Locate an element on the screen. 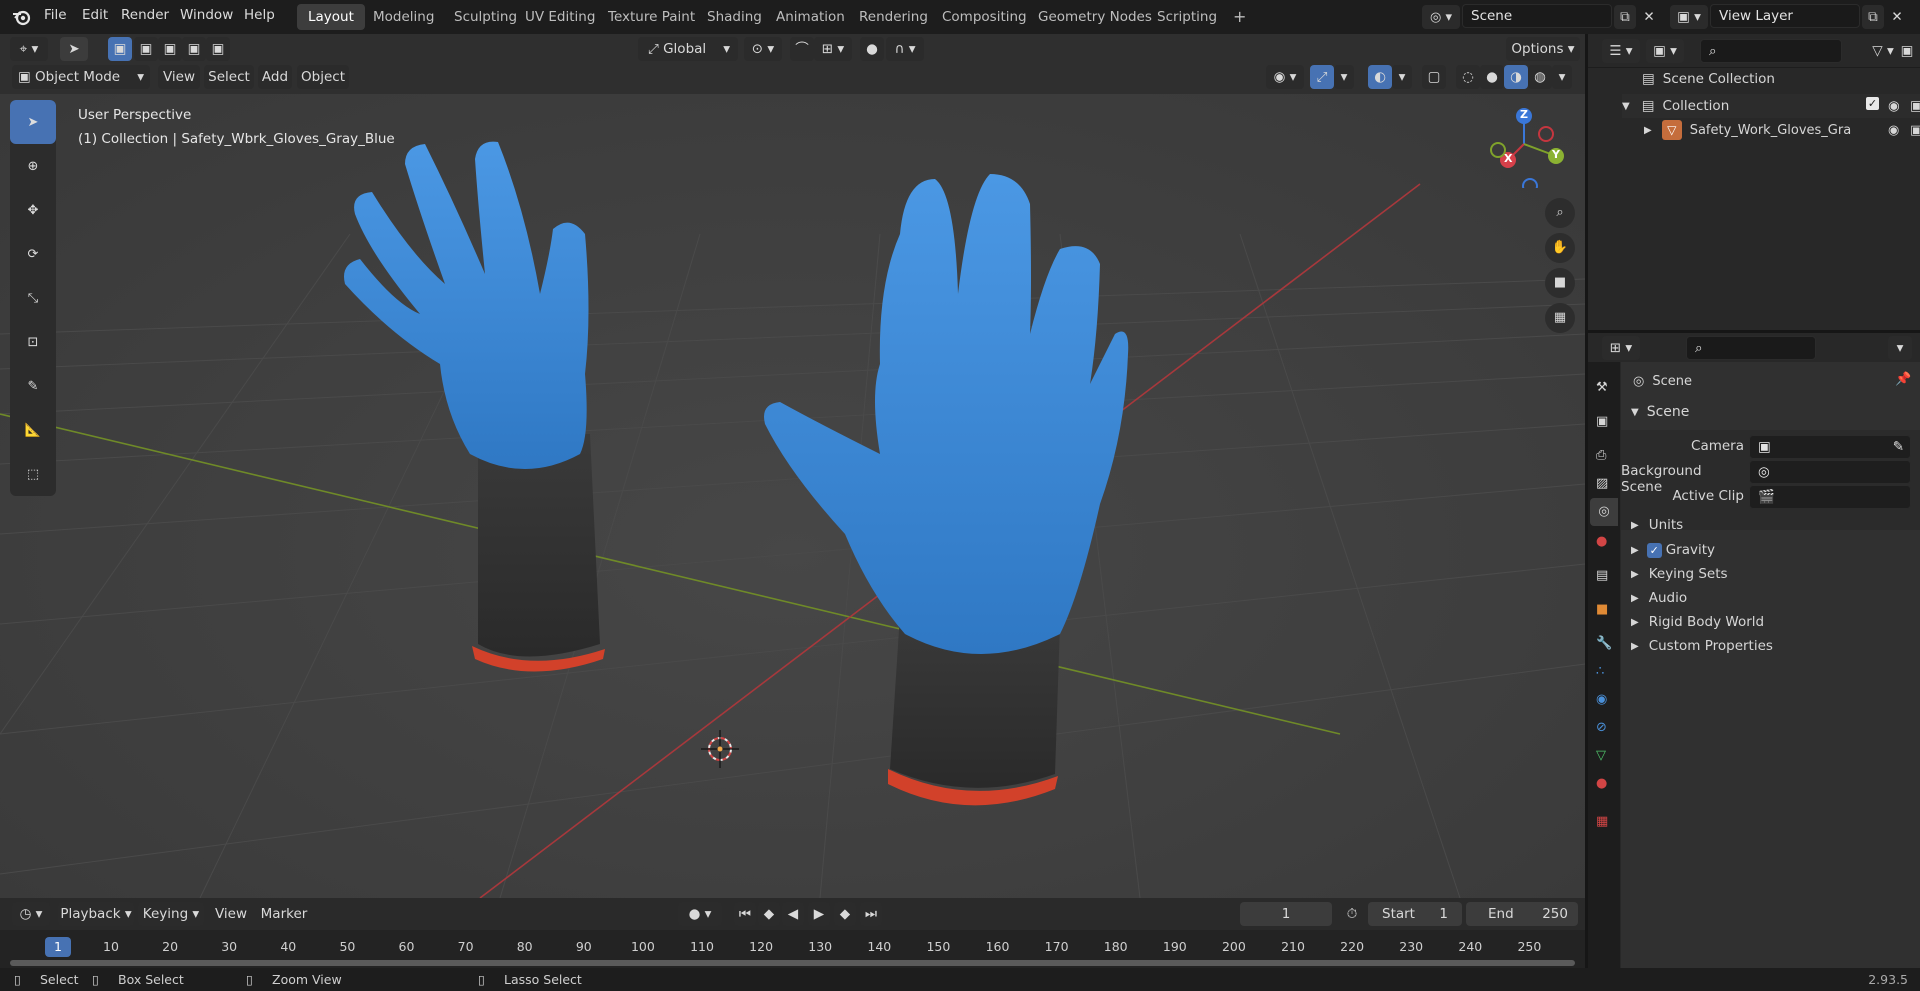 Image resolution: width=1920 pixels, height=991 pixels. render-tab-icon: ▣ is located at coordinates (1602, 421).